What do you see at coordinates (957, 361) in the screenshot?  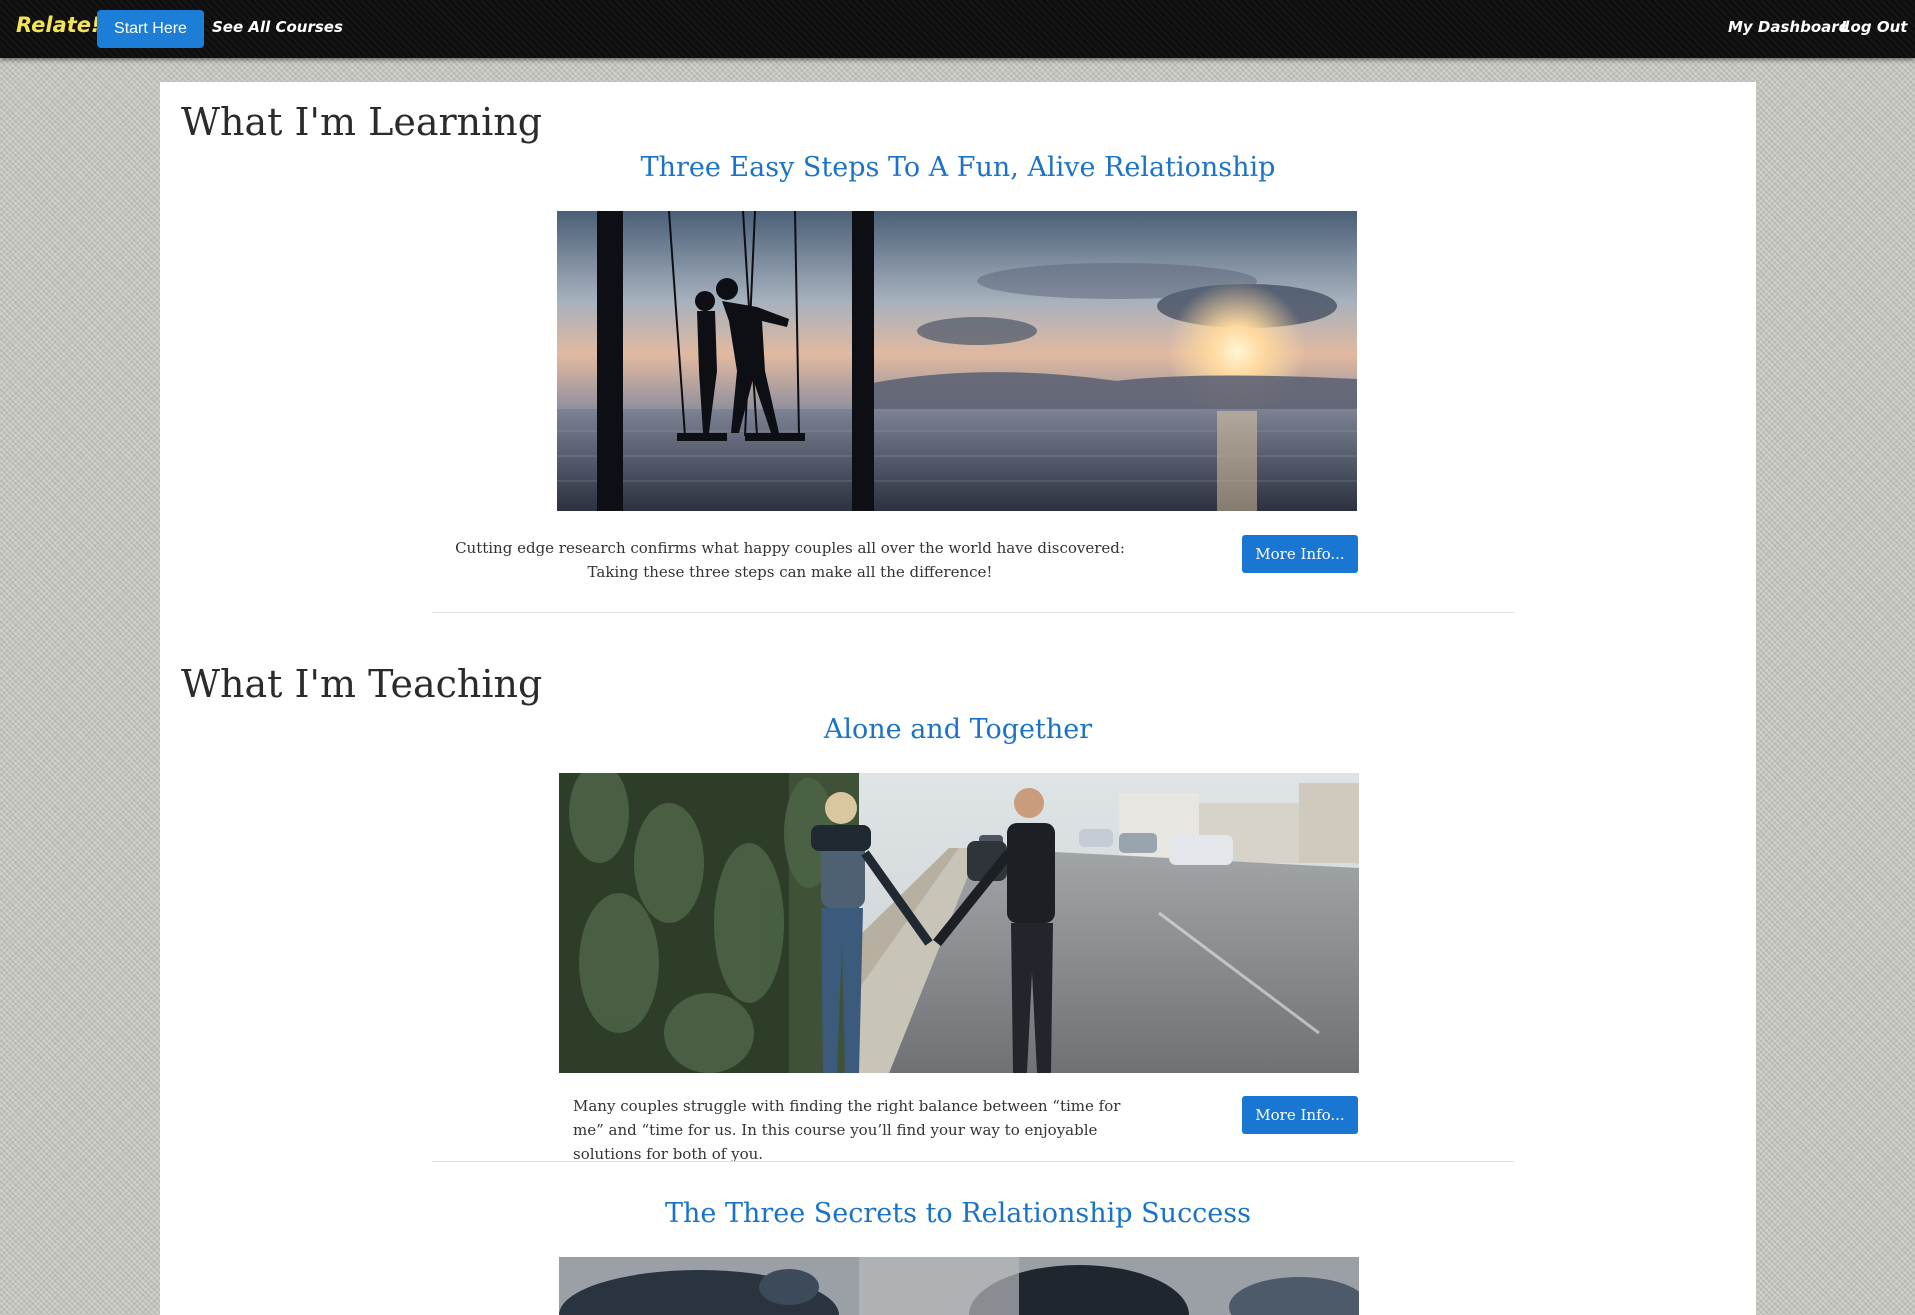 I see `course-image-sunset-swing` at bounding box center [957, 361].